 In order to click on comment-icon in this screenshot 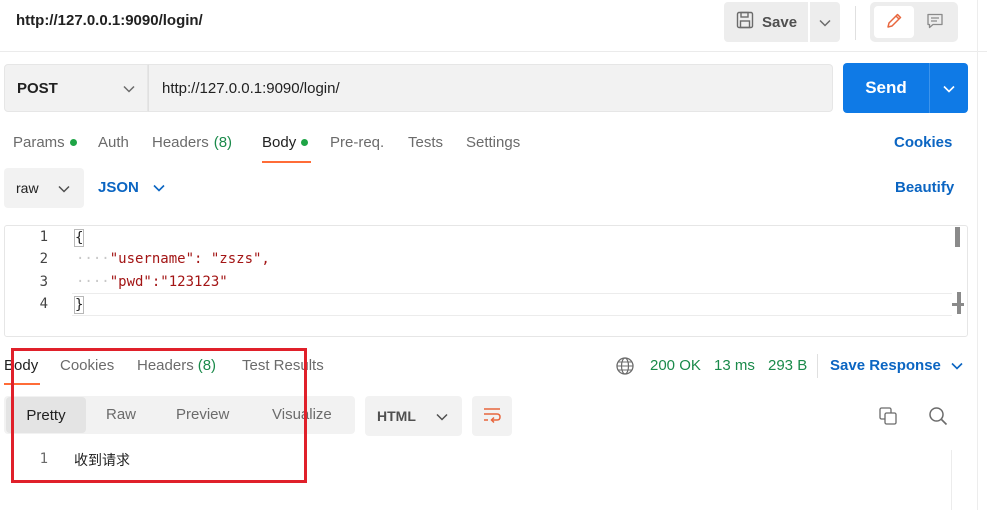, I will do `click(935, 22)`.